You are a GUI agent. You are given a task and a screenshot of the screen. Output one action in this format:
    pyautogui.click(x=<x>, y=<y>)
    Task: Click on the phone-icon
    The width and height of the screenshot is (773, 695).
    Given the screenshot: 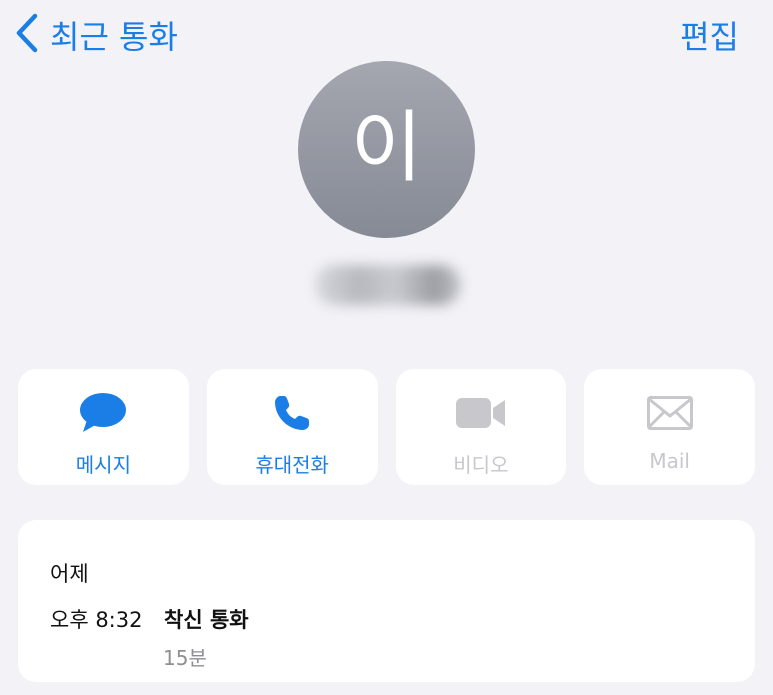 What is the action you would take?
    pyautogui.click(x=292, y=413)
    